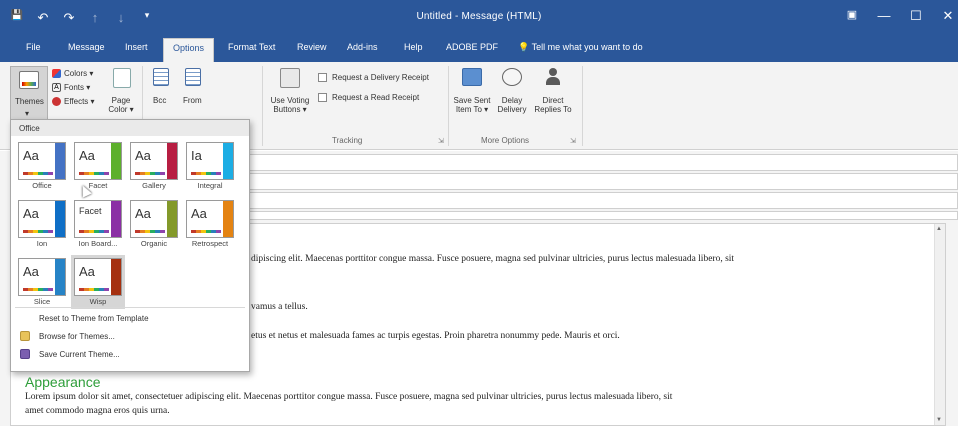 Image resolution: width=958 pixels, height=426 pixels. What do you see at coordinates (193, 91) in the screenshot?
I see `from-button: From` at bounding box center [193, 91].